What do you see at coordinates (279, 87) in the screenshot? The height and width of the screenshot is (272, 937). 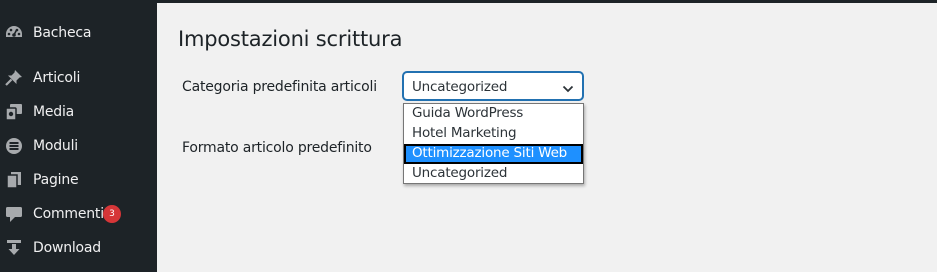 I see `default-category-label: Categoria predefinita articoli` at bounding box center [279, 87].